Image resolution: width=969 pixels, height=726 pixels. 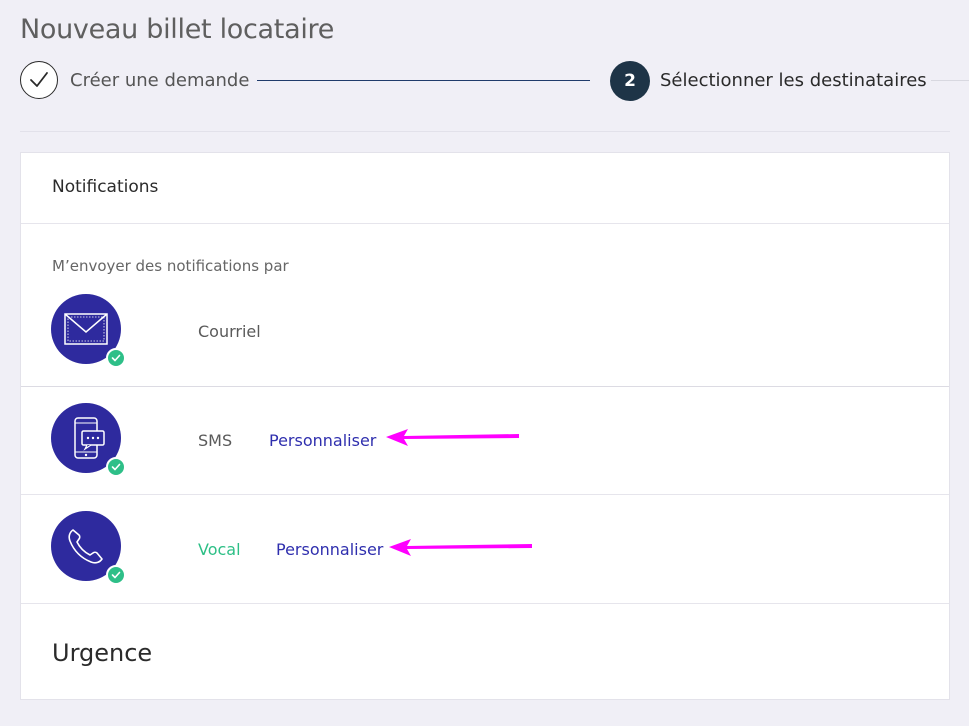 I want to click on voice-customize-link: Personnaliser, so click(x=329, y=549).